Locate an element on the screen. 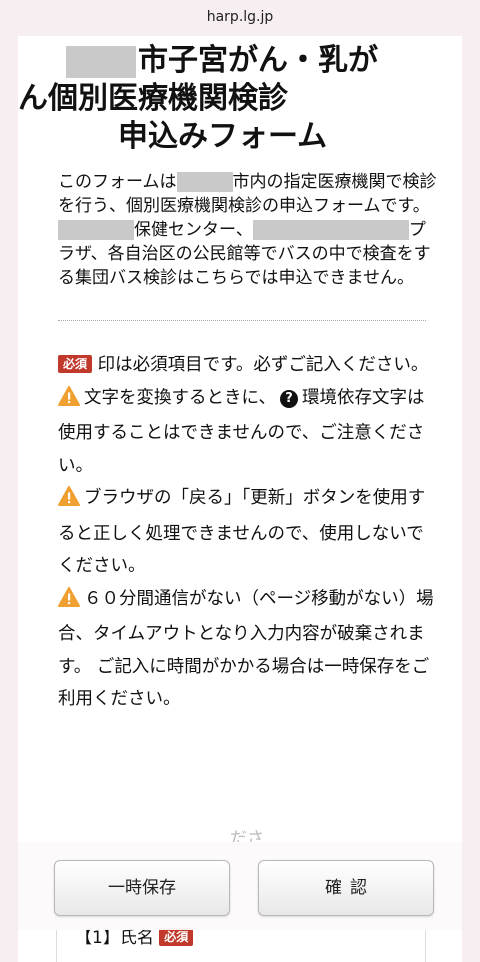  address-bar: harp.lg.jp is located at coordinates (240, 18).